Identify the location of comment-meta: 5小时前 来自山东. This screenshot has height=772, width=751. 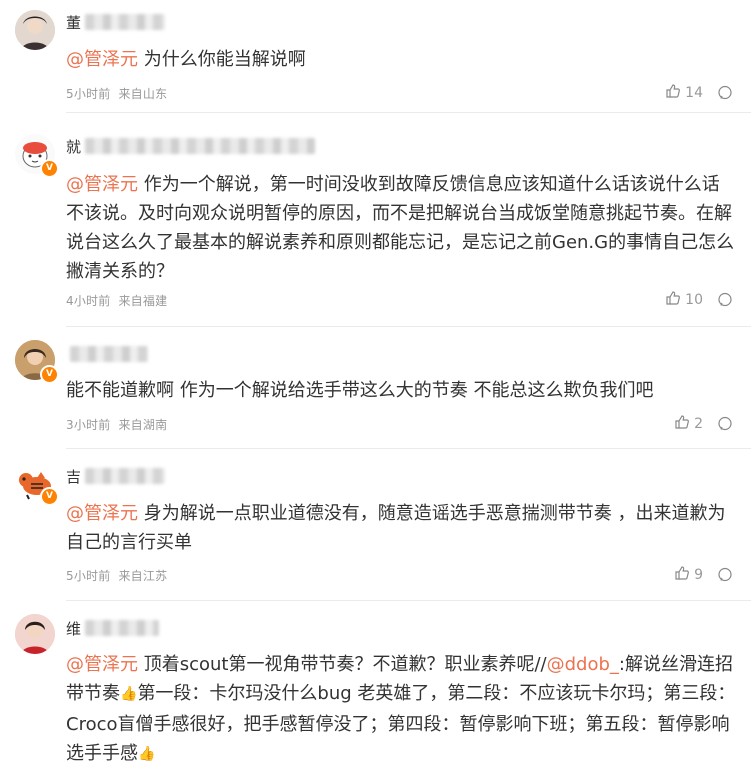
(116, 93).